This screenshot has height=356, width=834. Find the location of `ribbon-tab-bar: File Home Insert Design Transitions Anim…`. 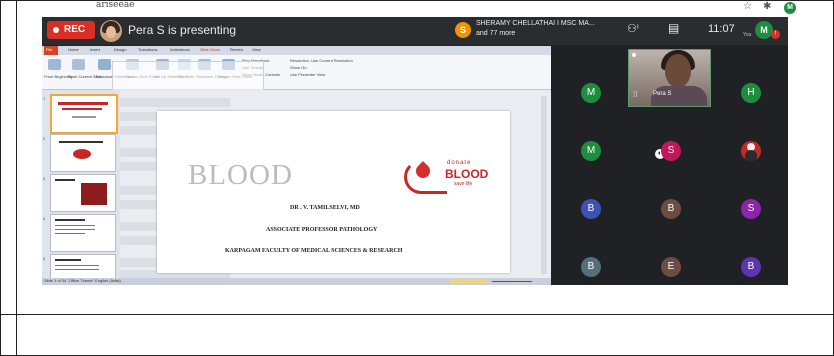

ribbon-tab-bar: File Home Insert Design Transitions Anim… is located at coordinates (296, 50).